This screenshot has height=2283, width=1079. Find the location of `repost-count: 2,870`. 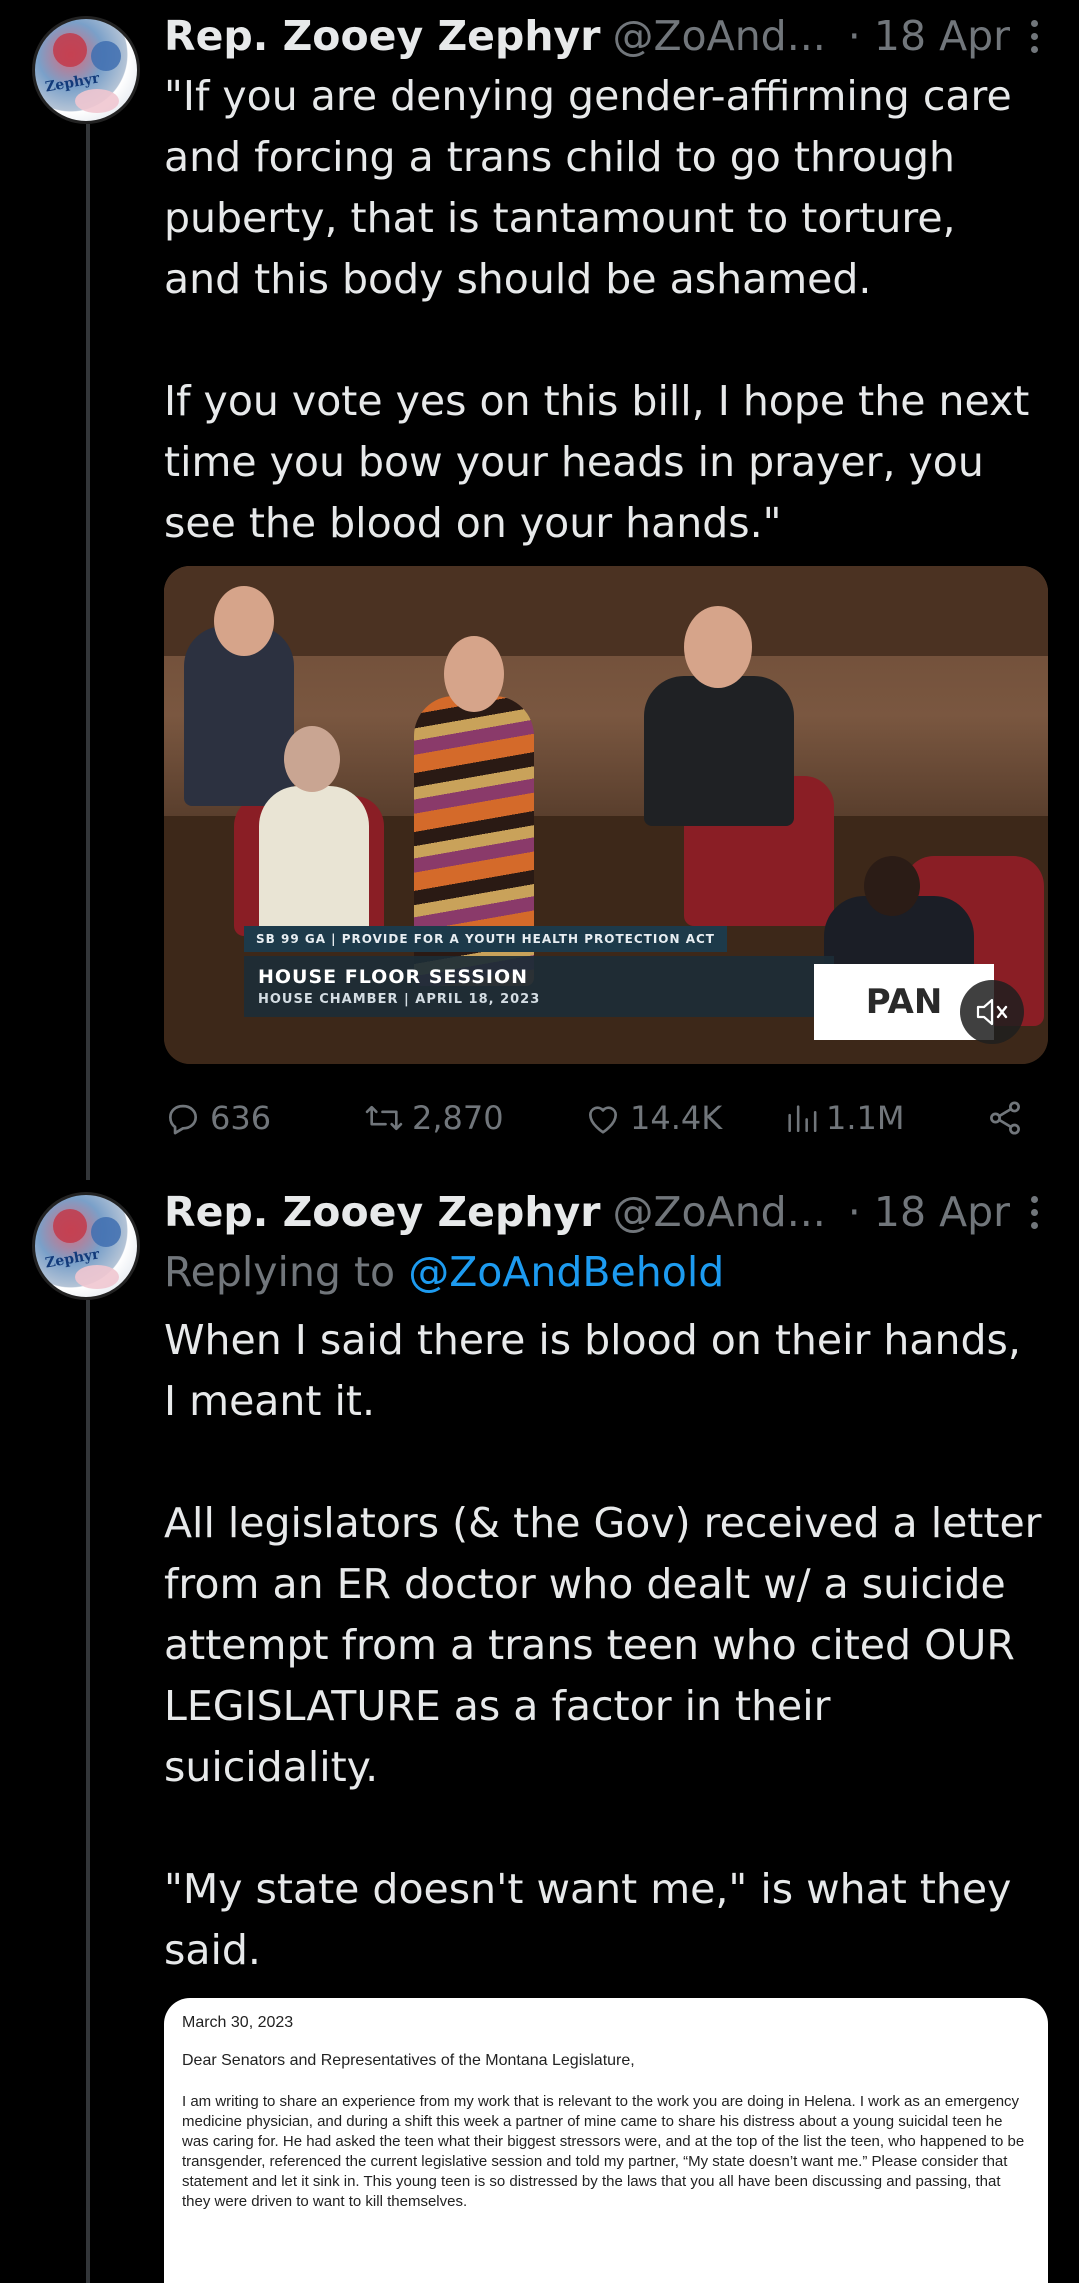

repost-count: 2,870 is located at coordinates (458, 1118).